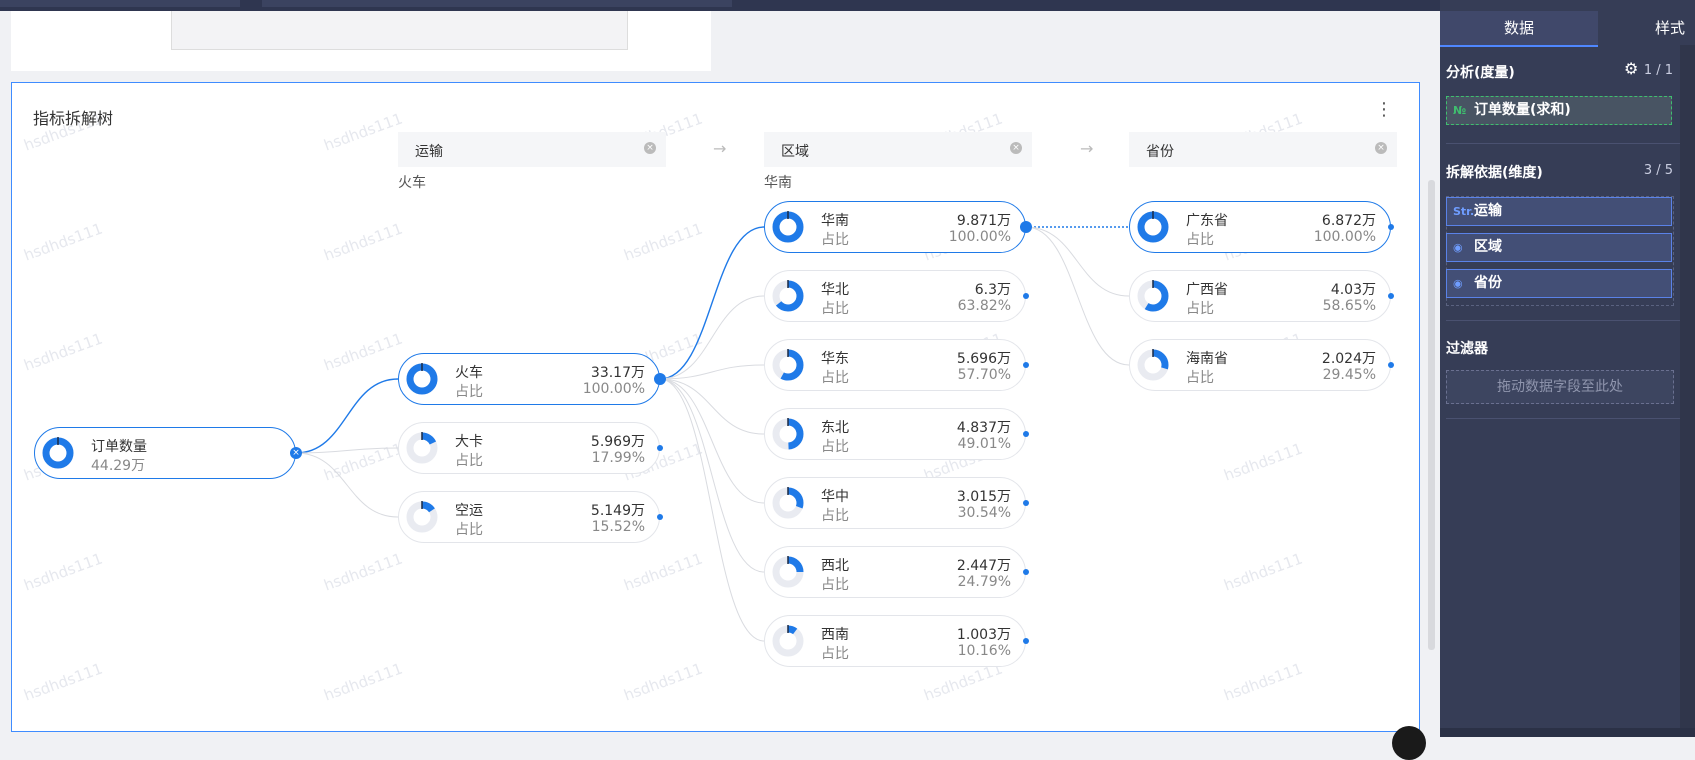 The height and width of the screenshot is (760, 1695). I want to click on tree-node: 西北 占比 2.447万 24.79%, so click(896, 572).